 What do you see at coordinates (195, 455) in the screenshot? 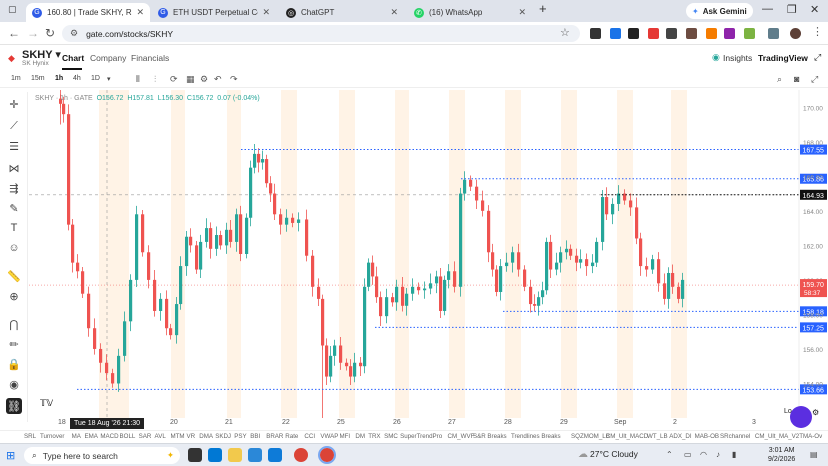
I see `task-view-icon` at bounding box center [195, 455].